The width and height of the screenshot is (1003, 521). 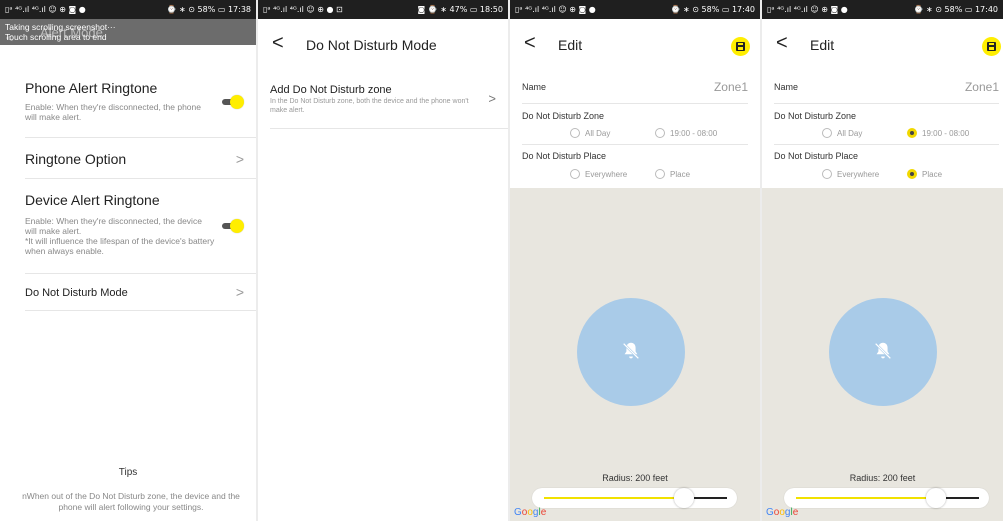 What do you see at coordinates (371, 45) in the screenshot?
I see `page-title: Do Not Disturb Mode` at bounding box center [371, 45].